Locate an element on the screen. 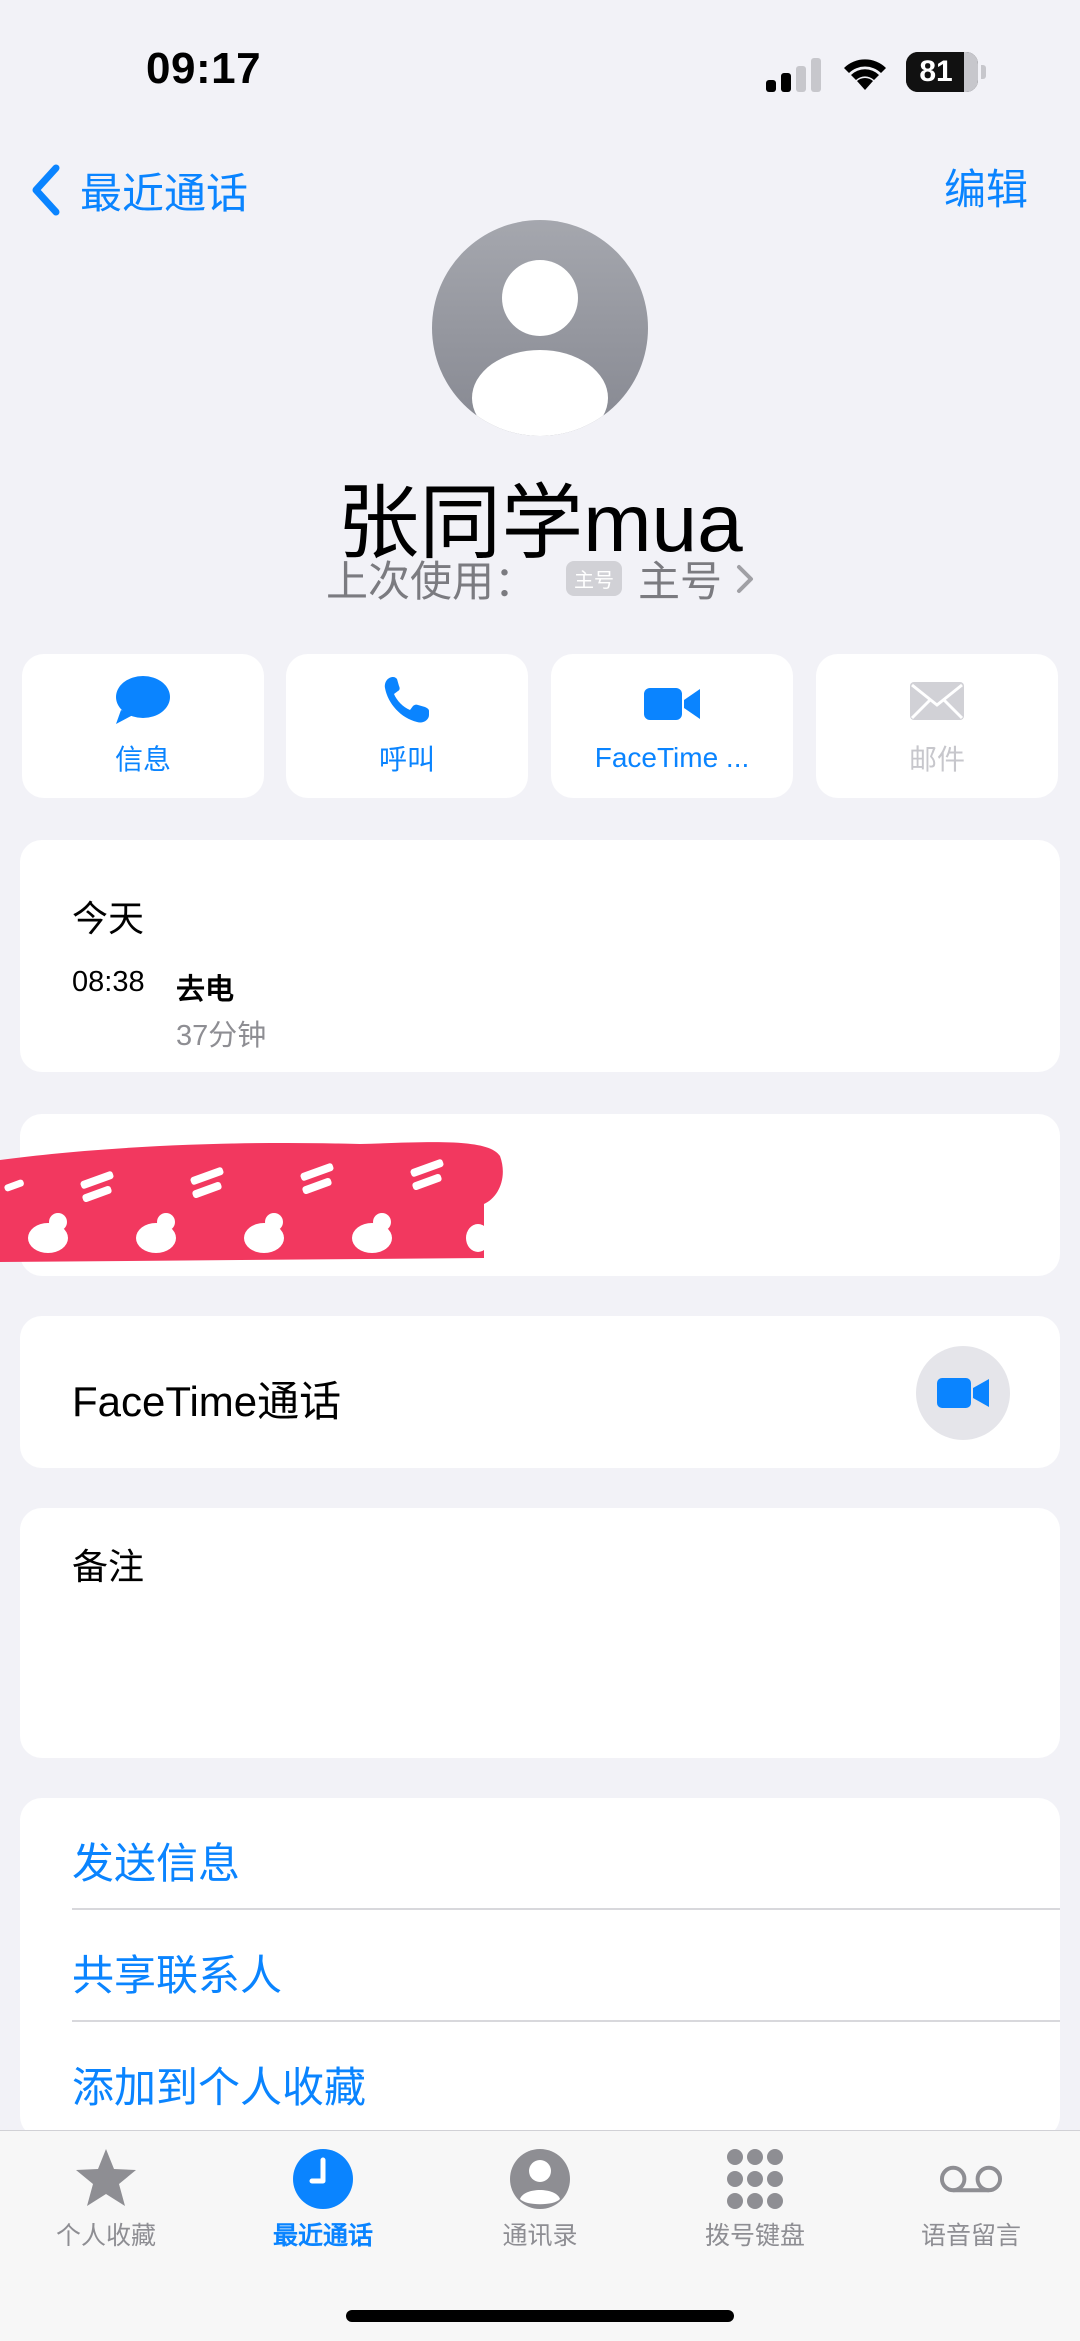 The image size is (1080, 2341). tab-contacts: 通讯录 is located at coordinates (540, 2199).